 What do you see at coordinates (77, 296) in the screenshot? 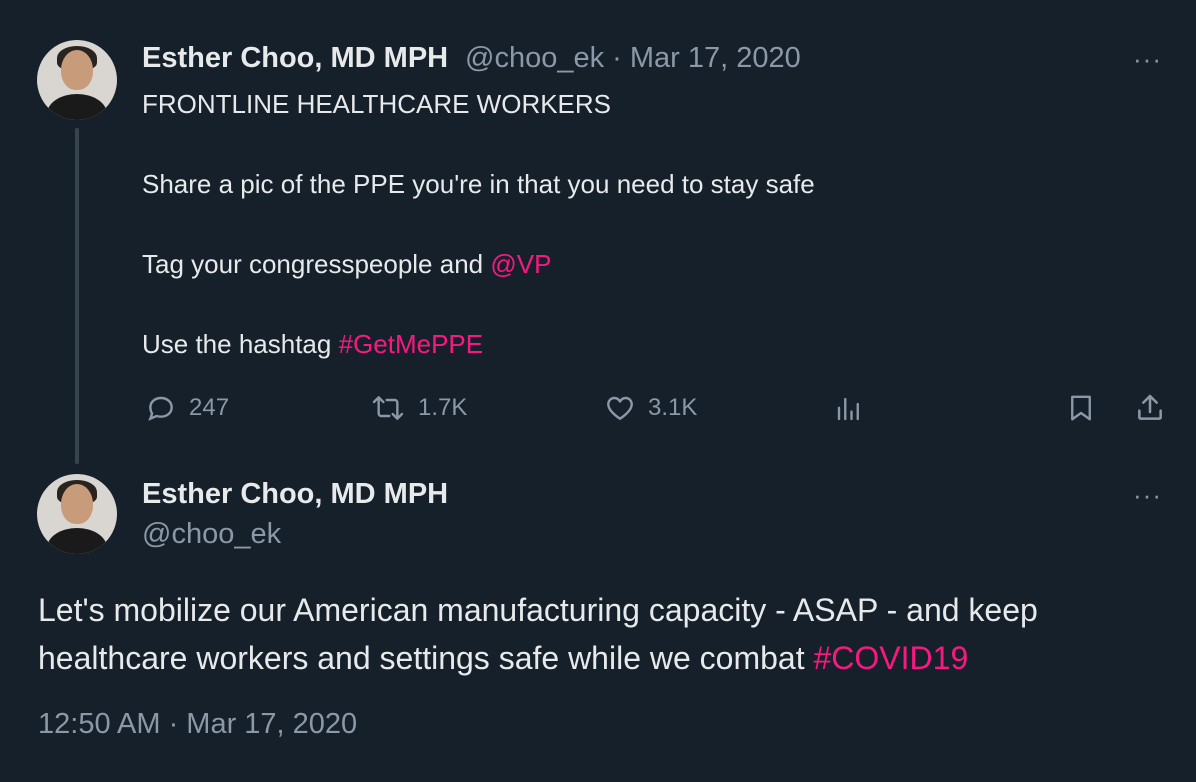
I see `thread-connector-line` at bounding box center [77, 296].